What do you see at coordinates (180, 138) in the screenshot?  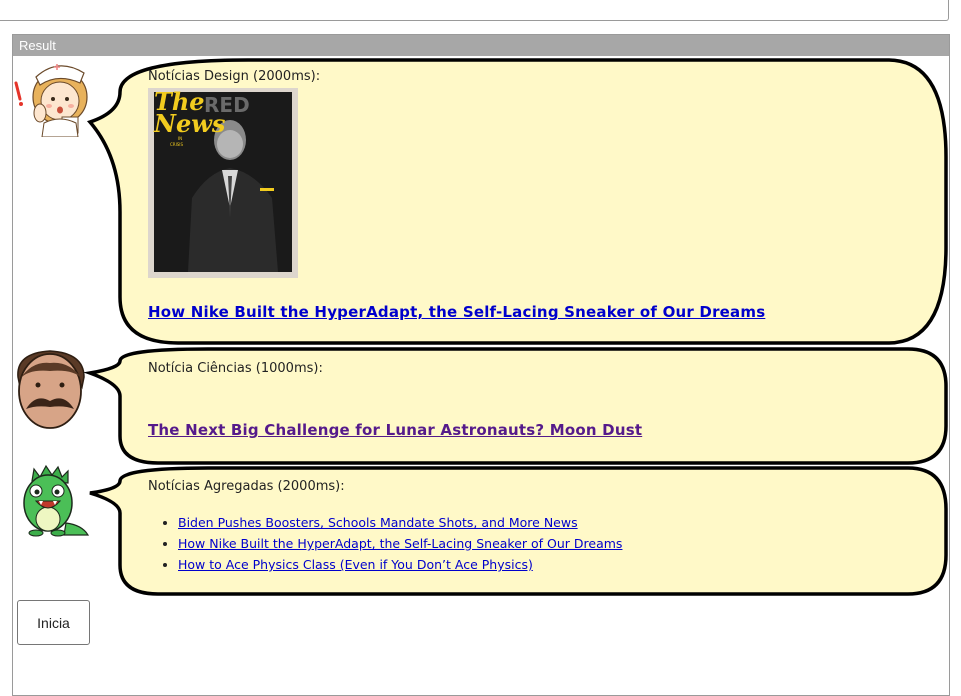 I see `cover-subtitle: IN` at bounding box center [180, 138].